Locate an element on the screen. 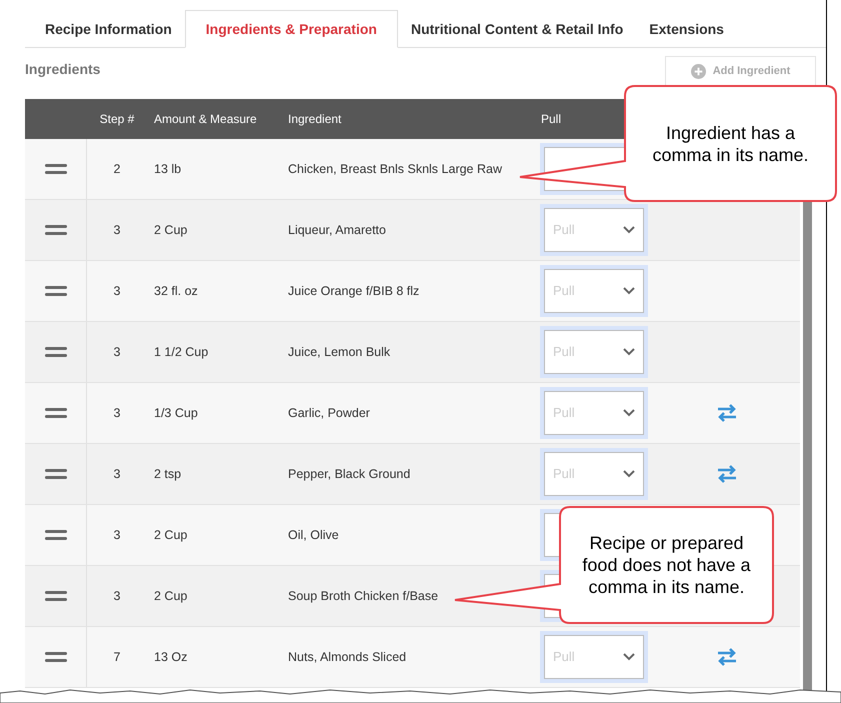 The image size is (841, 703). table-cell-text: 1 1/2 Cup is located at coordinates (181, 352).